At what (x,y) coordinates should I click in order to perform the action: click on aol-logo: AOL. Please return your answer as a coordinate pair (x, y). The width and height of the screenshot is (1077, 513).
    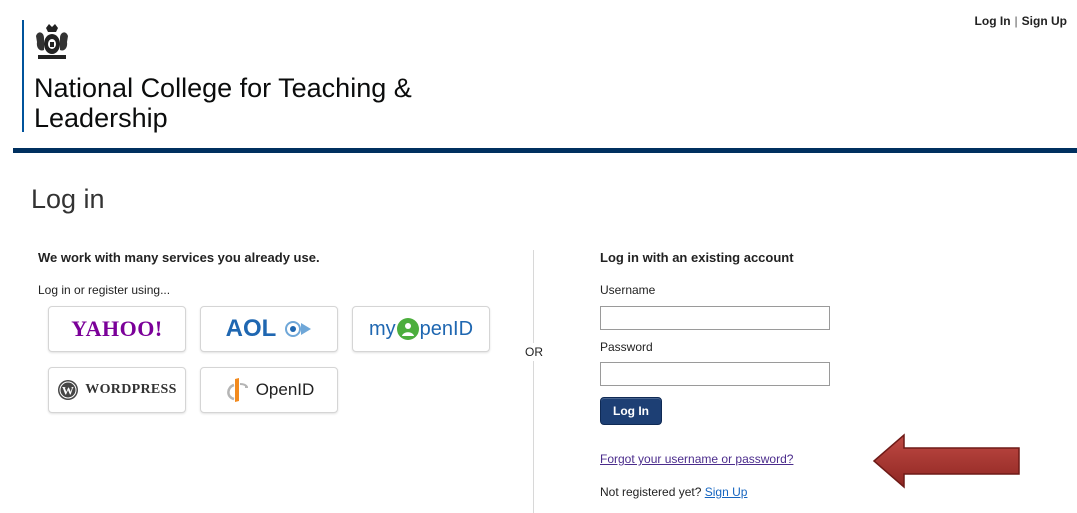
    Looking at the image, I should click on (269, 329).